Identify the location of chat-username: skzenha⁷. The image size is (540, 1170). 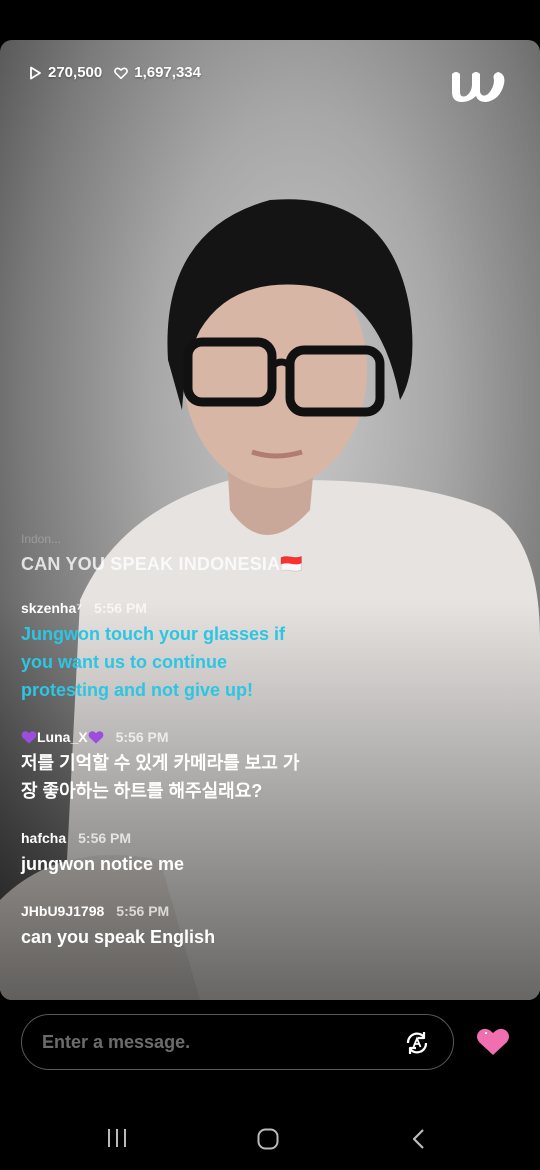
(52, 608).